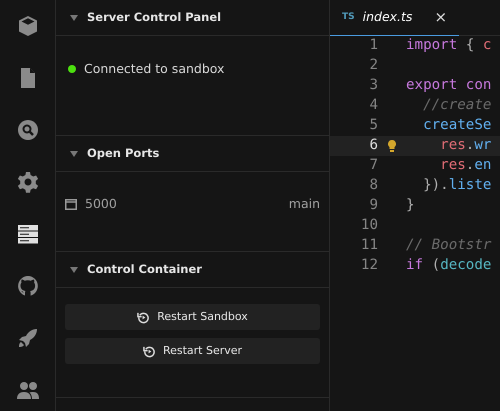 The width and height of the screenshot is (500, 411). I want to click on line-number: 9, so click(373, 206).